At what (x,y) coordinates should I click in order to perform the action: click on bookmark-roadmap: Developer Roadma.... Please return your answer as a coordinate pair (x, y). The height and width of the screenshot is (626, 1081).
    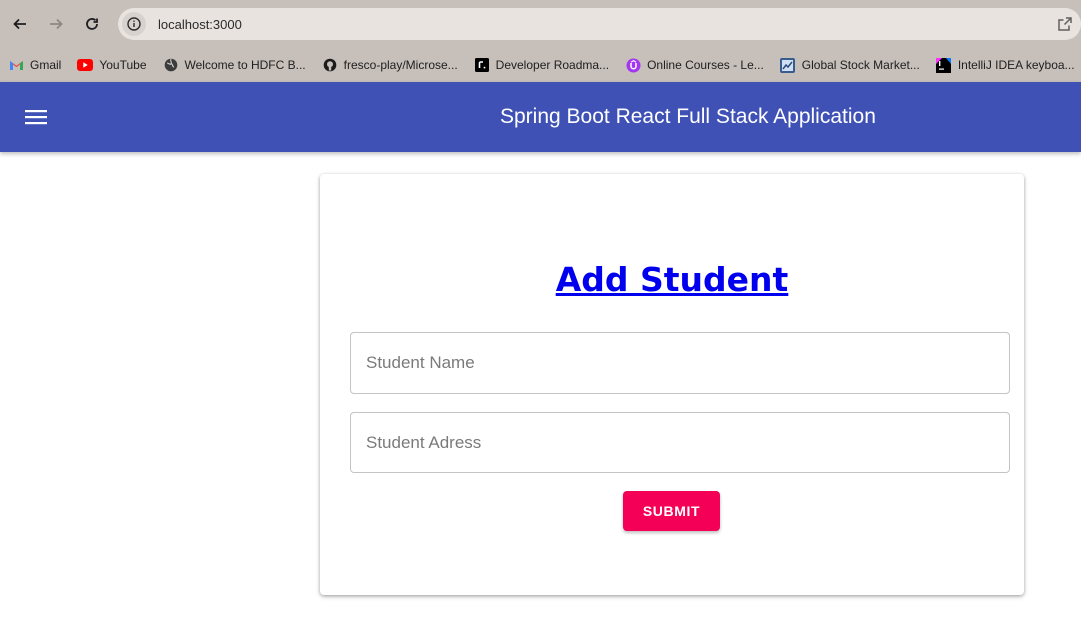
    Looking at the image, I should click on (541, 65).